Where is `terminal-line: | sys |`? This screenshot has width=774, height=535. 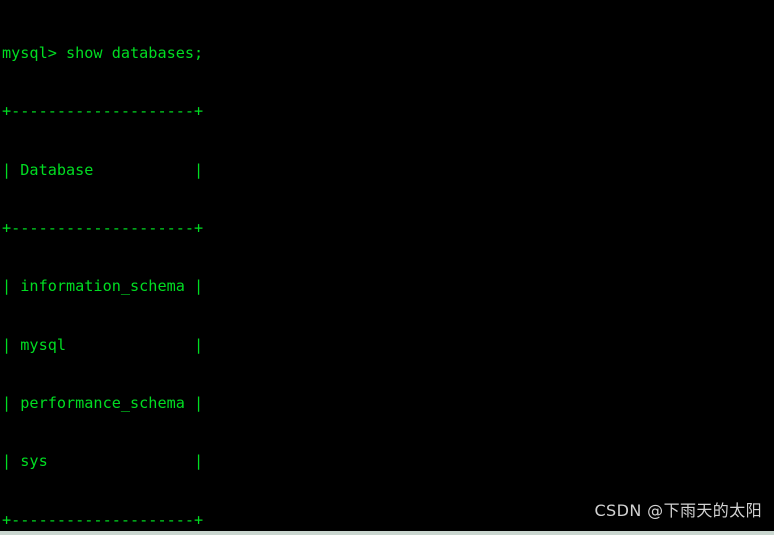 terminal-line: | sys | is located at coordinates (103, 461).